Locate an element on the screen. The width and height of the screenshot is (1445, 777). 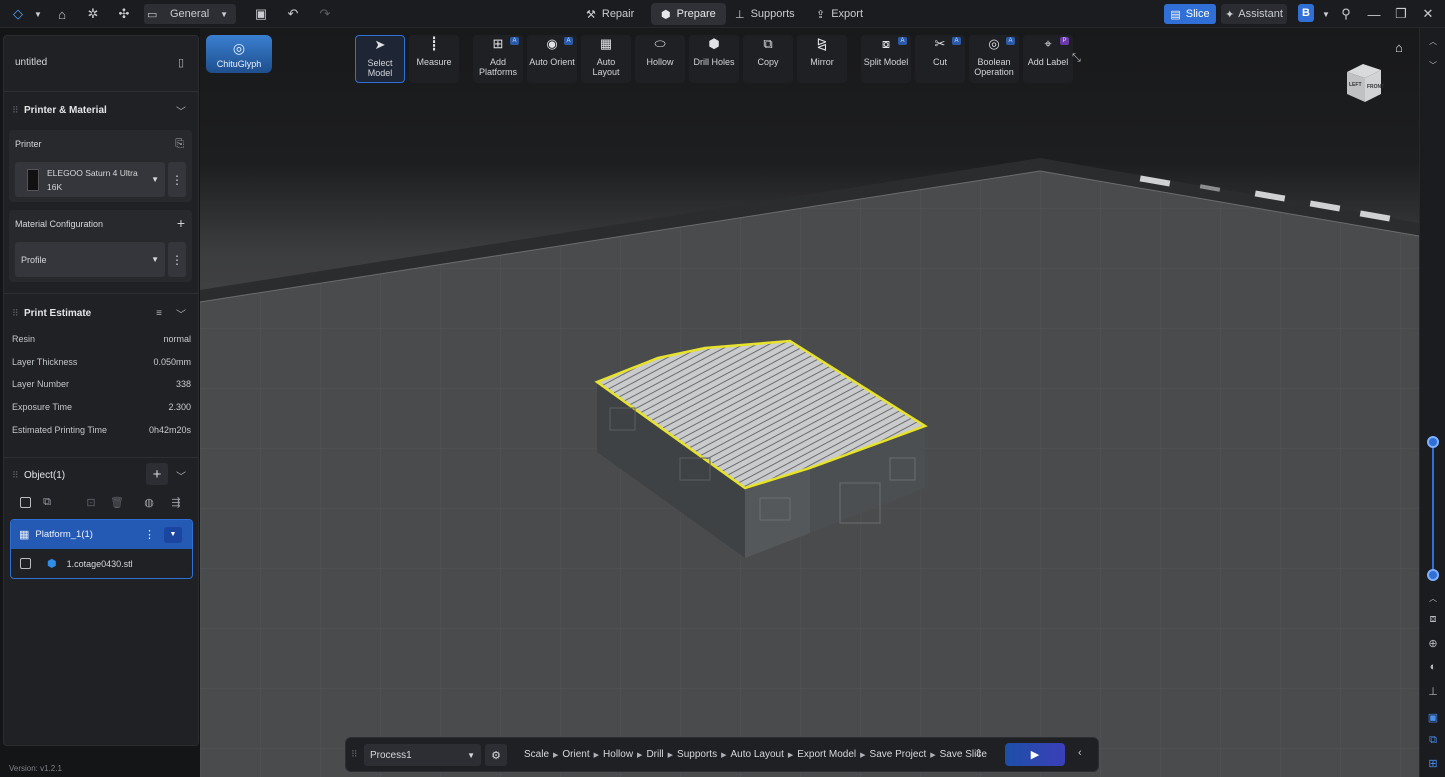
printer-select: ELEGOO Saturn 4 Ultra 16K ▼ is located at coordinates (90, 179).